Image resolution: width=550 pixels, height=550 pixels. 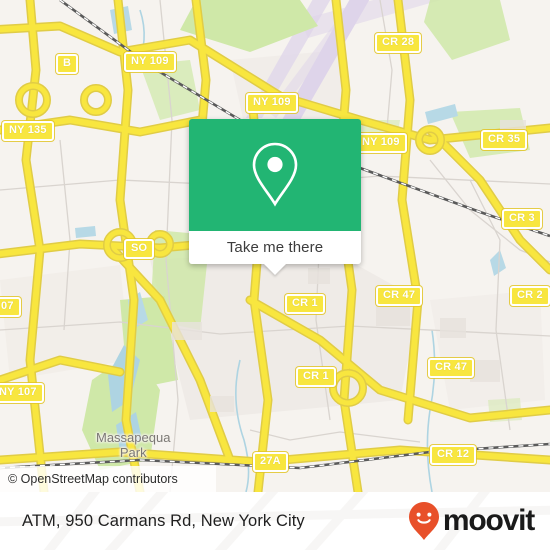 I want to click on road-shield: CR 12, so click(x=453, y=455).